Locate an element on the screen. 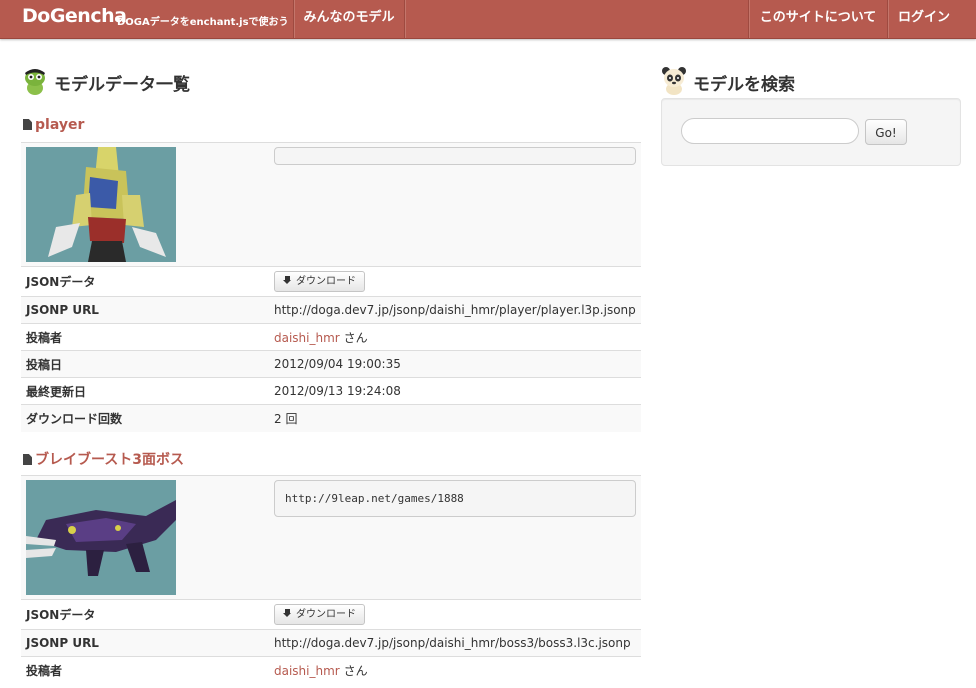 The width and height of the screenshot is (976, 688). brand-logo: DoGencha is located at coordinates (74, 16).